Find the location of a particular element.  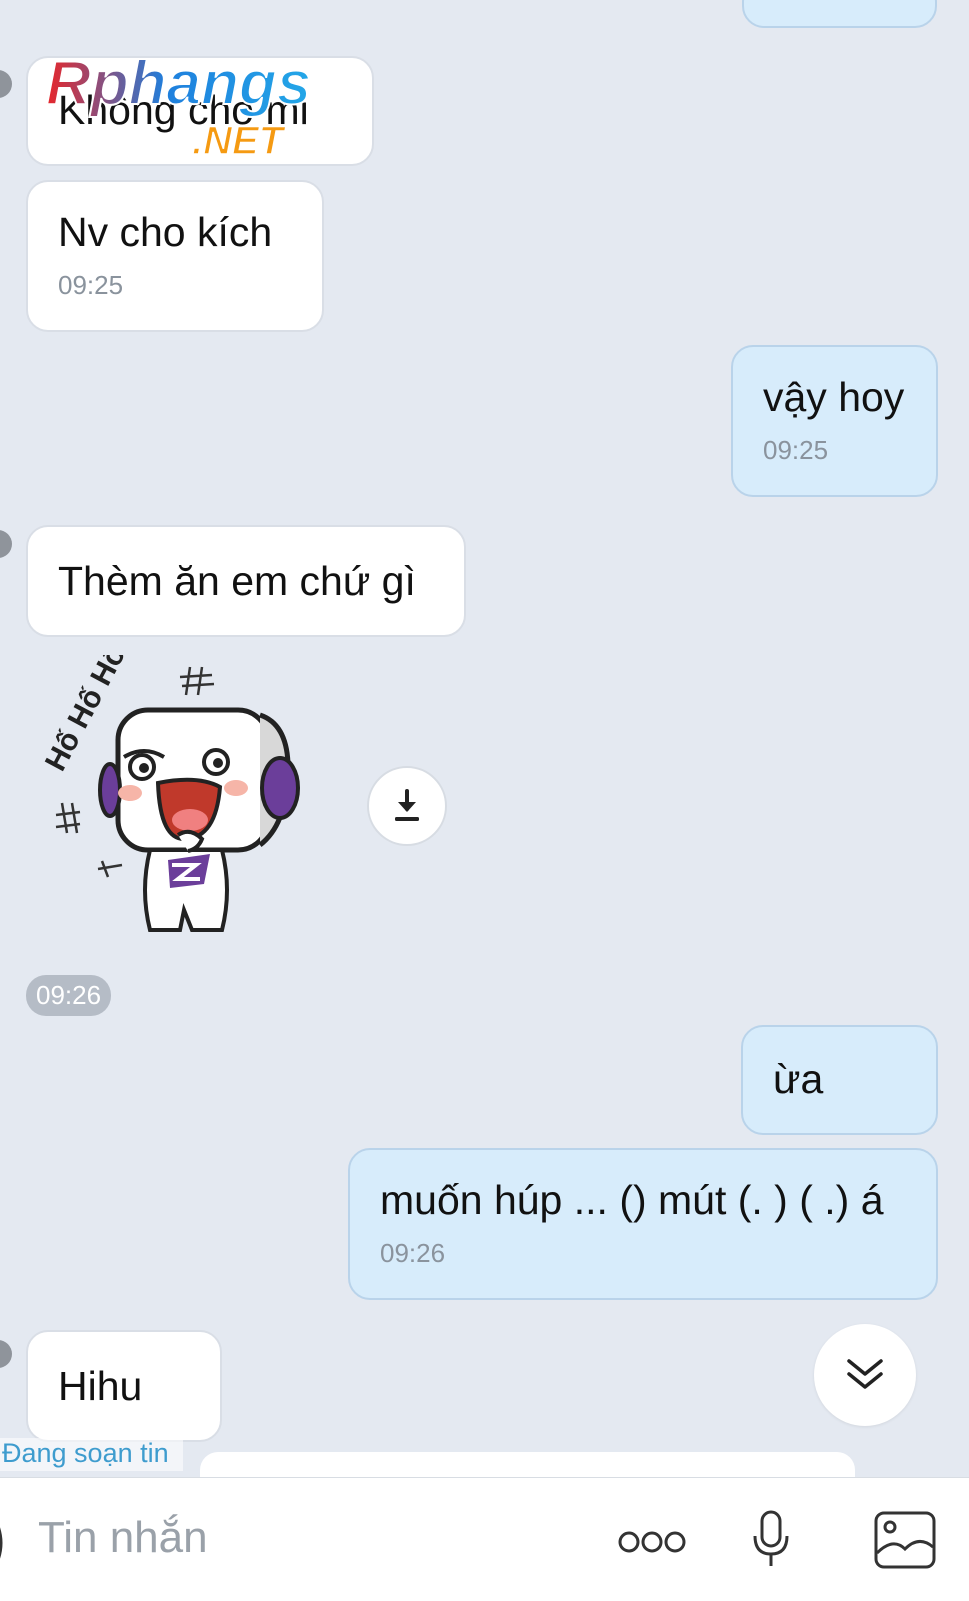

more-dots-icon is located at coordinates (652, 1542).